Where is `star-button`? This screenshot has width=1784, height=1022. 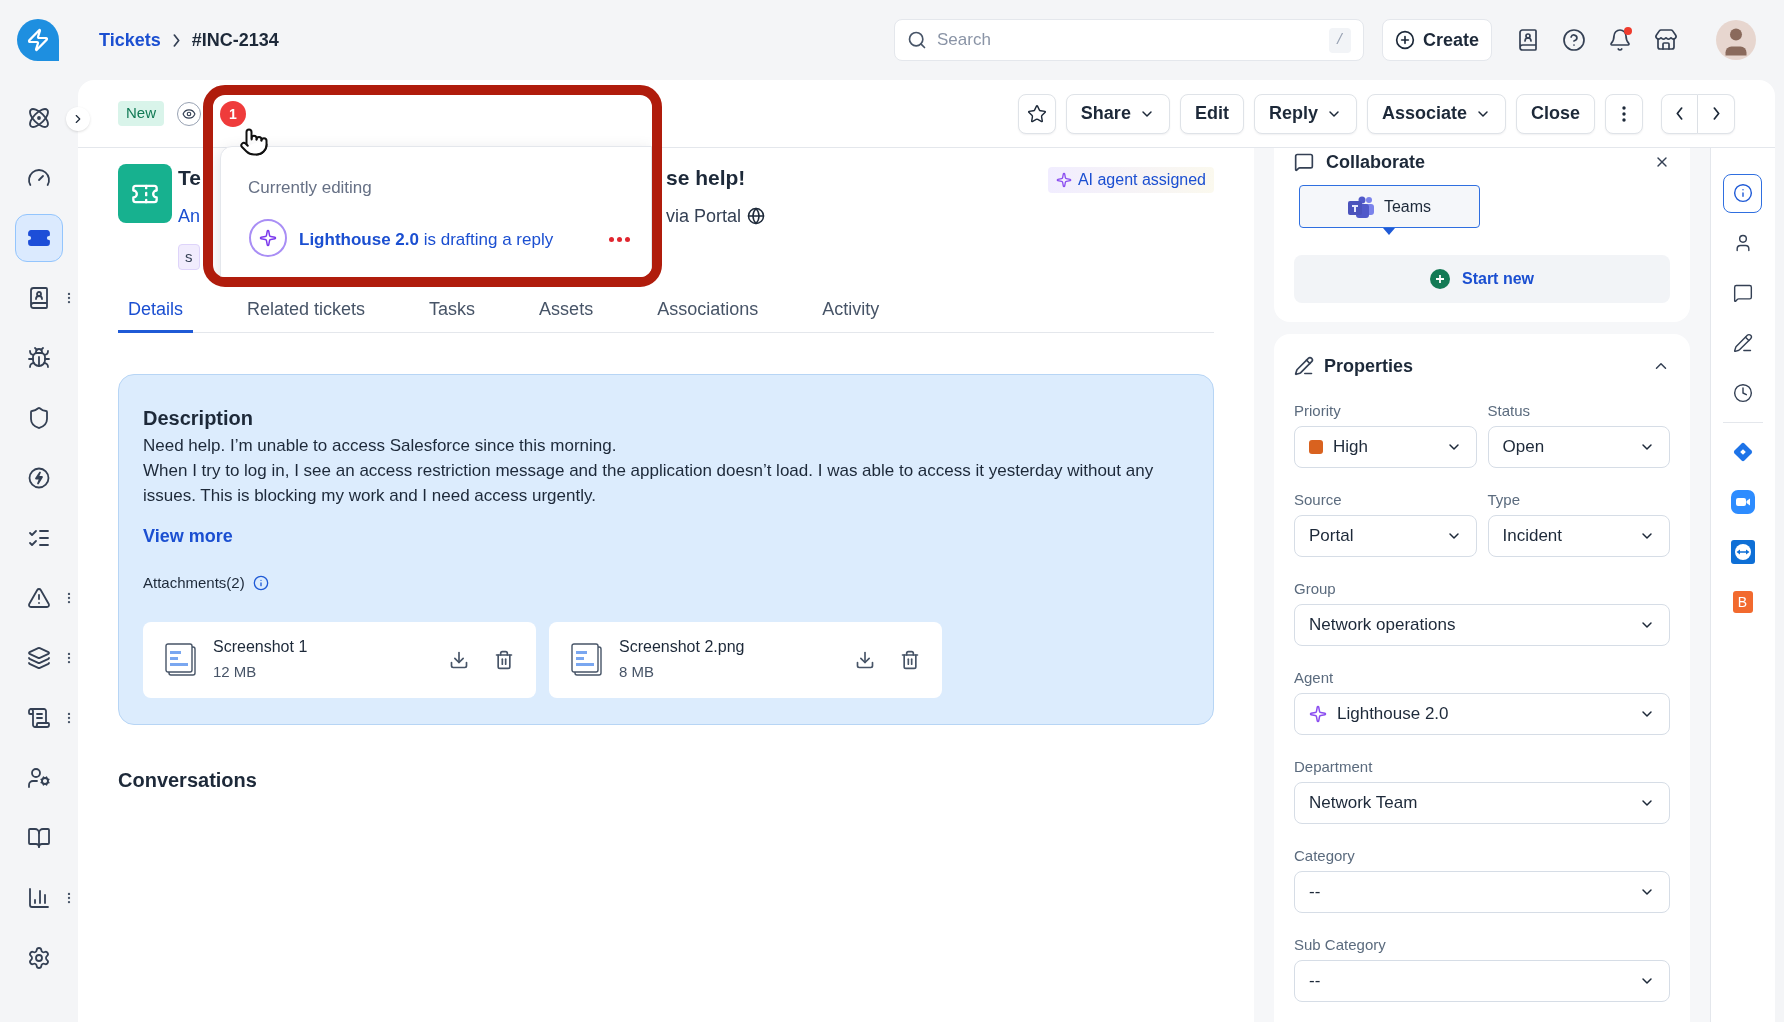
star-button is located at coordinates (1036, 113).